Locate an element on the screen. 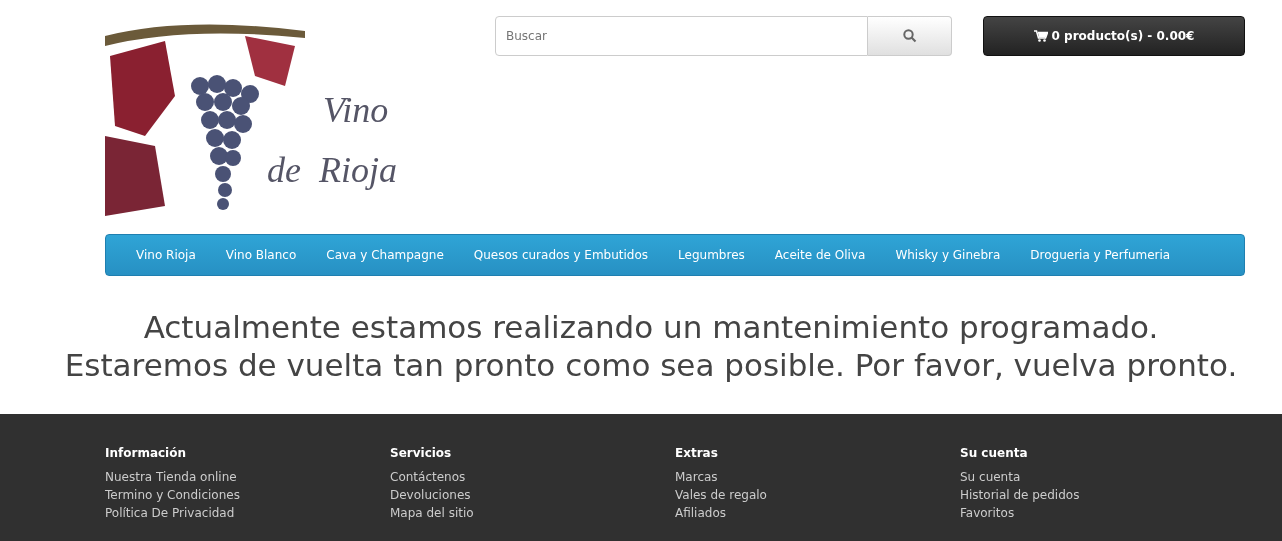 The image size is (1282, 541). logo-text: de Rioja is located at coordinates (332, 170).